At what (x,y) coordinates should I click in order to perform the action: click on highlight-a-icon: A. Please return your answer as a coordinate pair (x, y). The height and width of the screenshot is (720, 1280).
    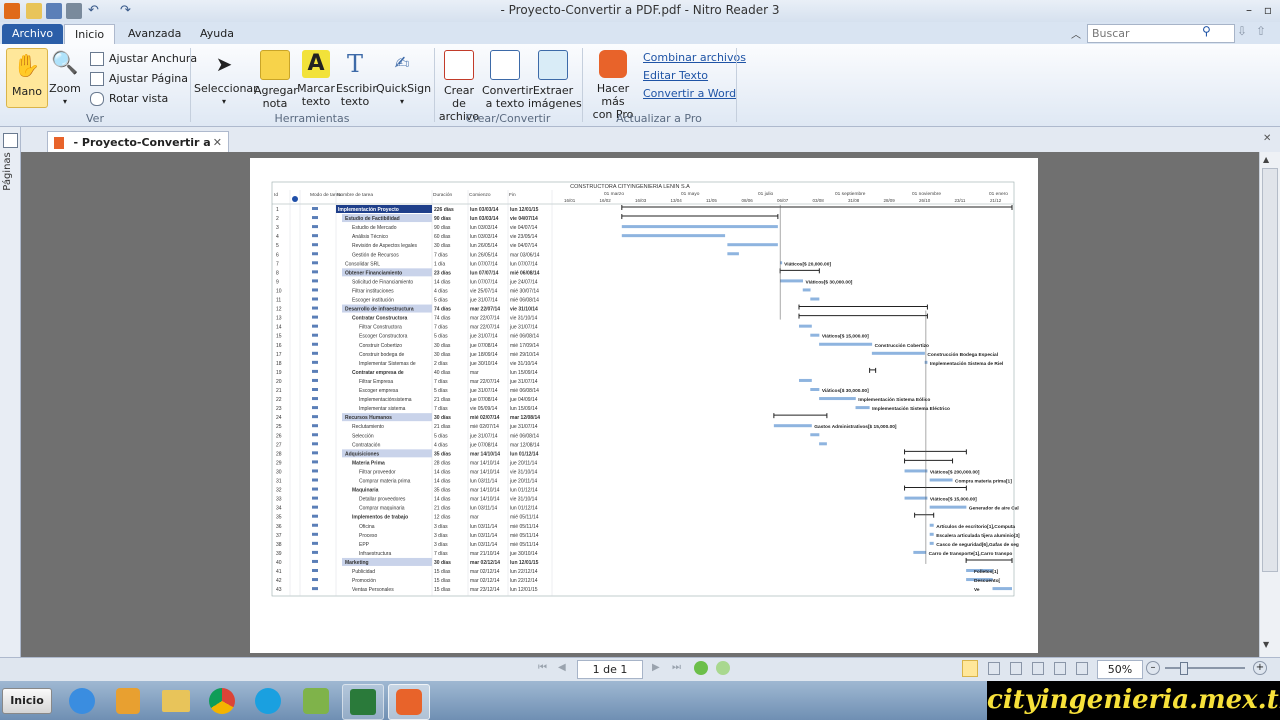
    Looking at the image, I should click on (316, 64).